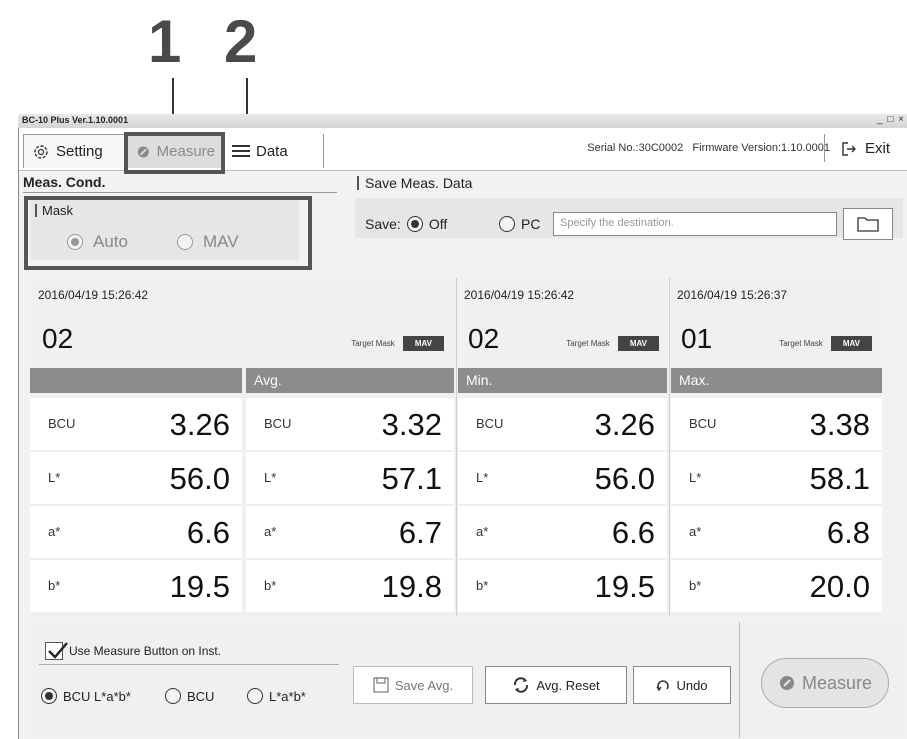  Describe the element at coordinates (180, 192) in the screenshot. I see `meas-cond-divider` at that location.